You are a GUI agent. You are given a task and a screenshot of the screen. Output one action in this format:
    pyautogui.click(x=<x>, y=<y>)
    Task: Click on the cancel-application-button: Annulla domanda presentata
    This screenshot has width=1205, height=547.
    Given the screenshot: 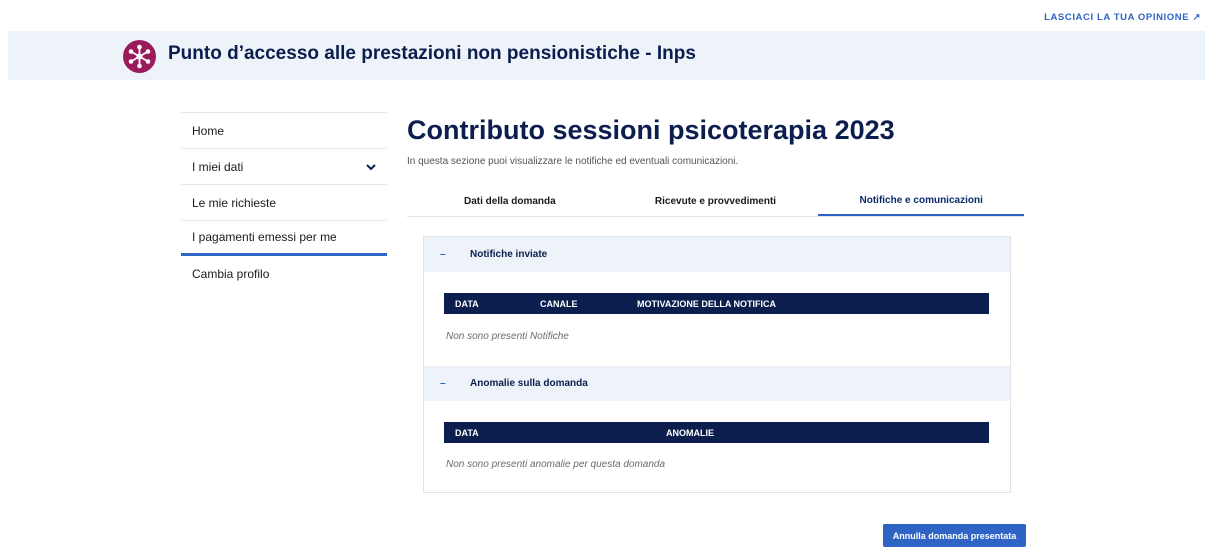 What is the action you would take?
    pyautogui.click(x=954, y=535)
    